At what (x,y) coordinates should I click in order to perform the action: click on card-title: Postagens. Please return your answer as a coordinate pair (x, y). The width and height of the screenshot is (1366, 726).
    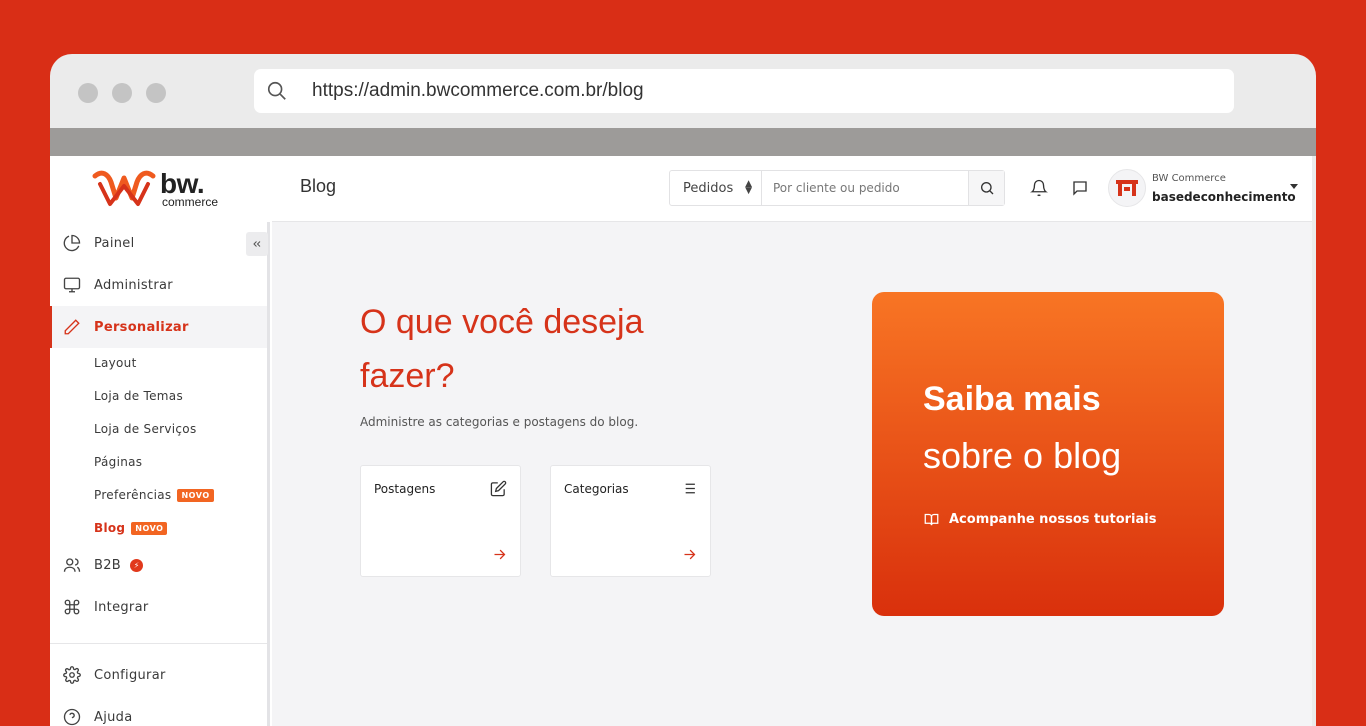
    Looking at the image, I should click on (405, 489).